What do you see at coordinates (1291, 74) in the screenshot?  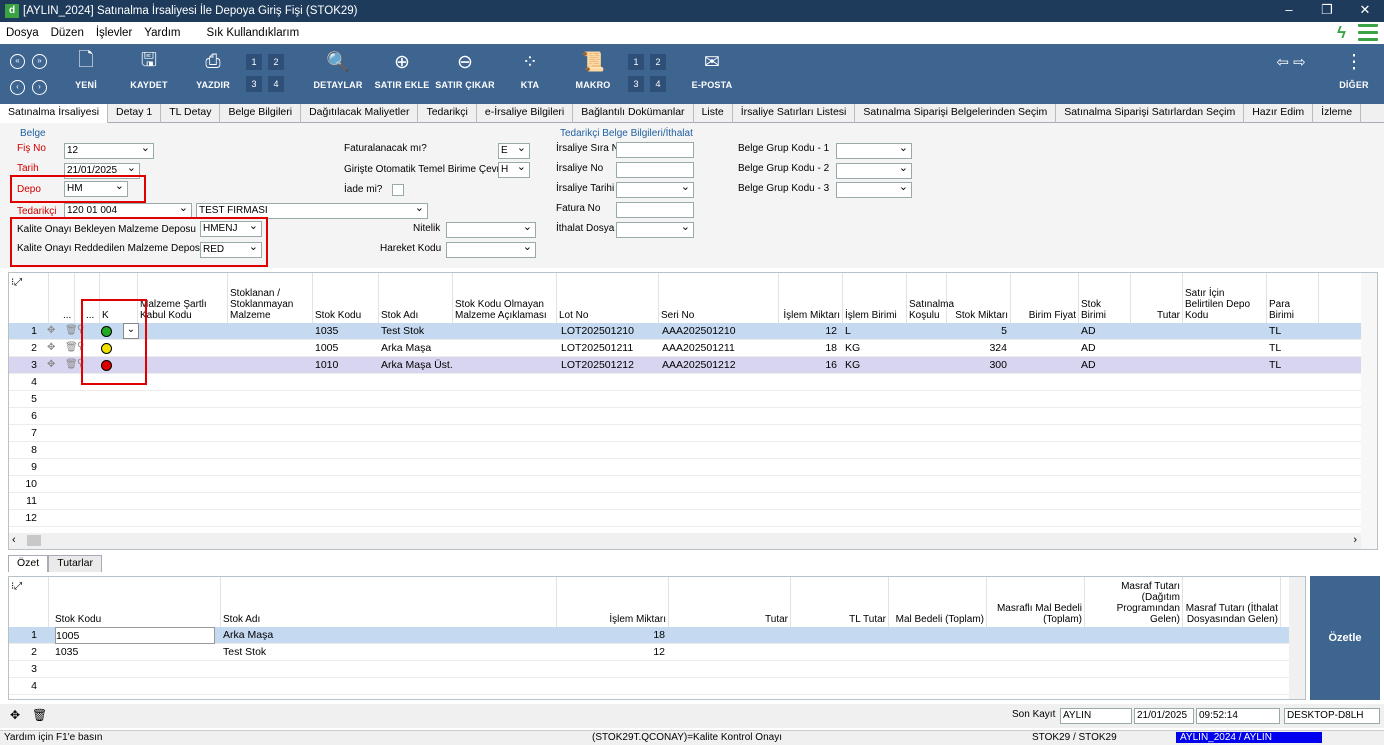 I see `nav-arrows: ⇦ ⇨` at bounding box center [1291, 74].